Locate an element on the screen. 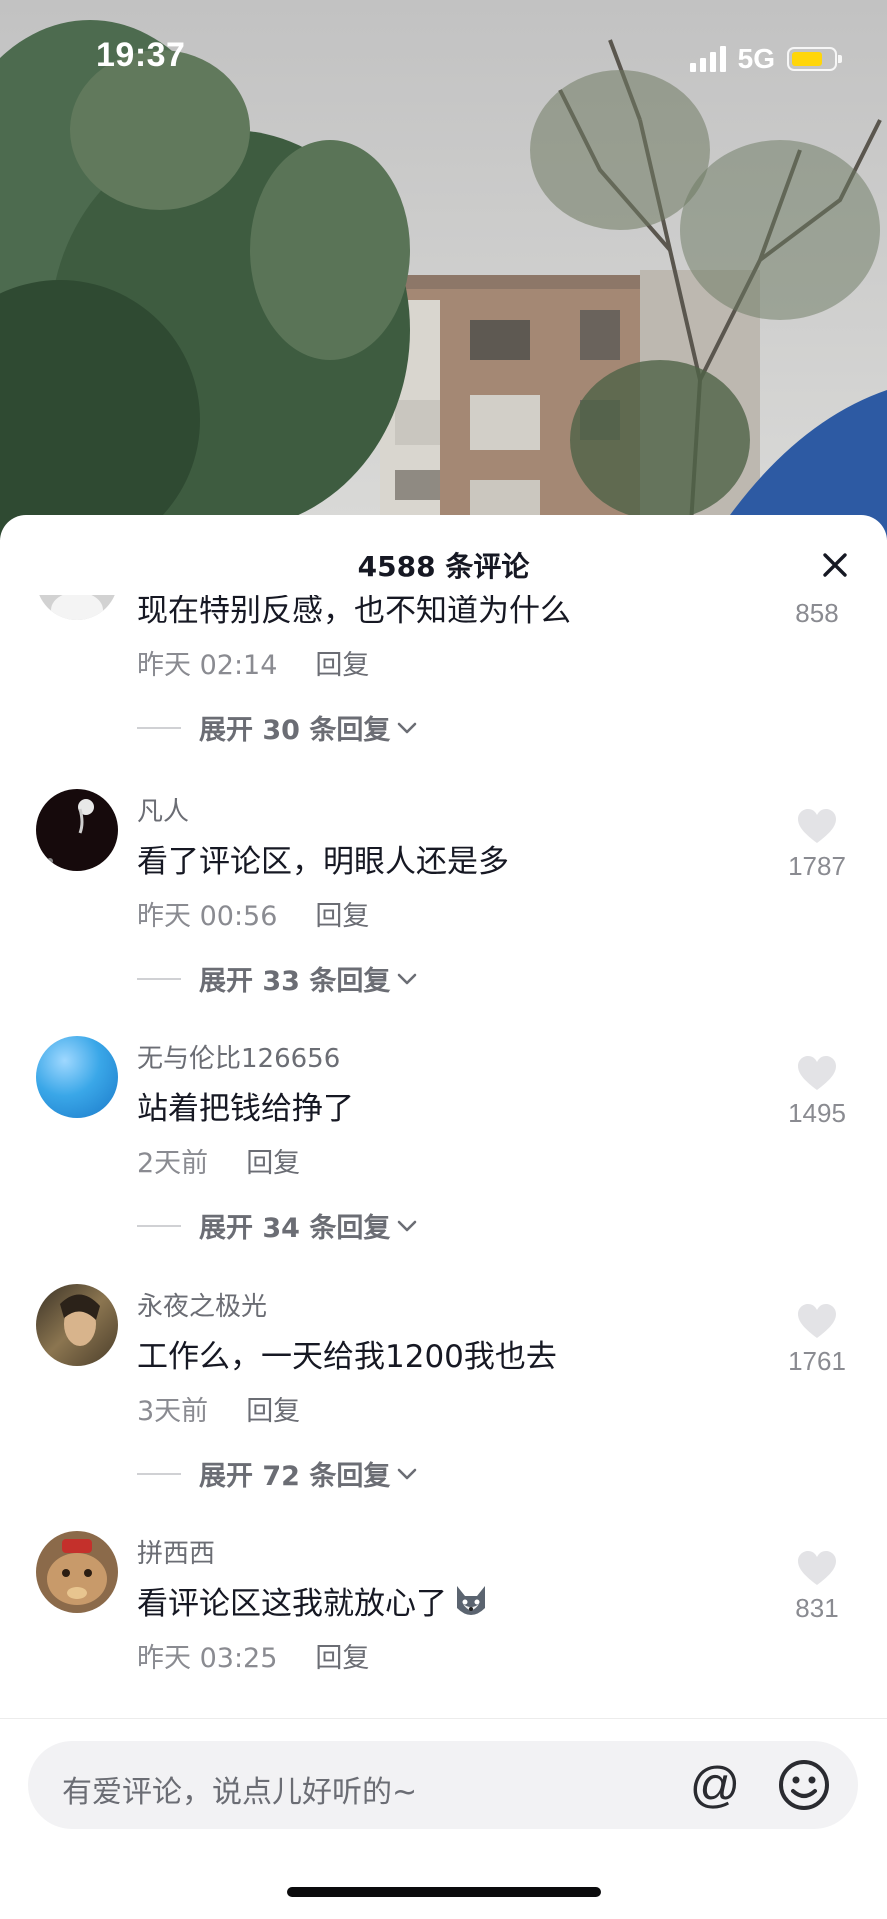 Image resolution: width=887 pixels, height=1919 pixels. like-count: 858 is located at coordinates (817, 613).